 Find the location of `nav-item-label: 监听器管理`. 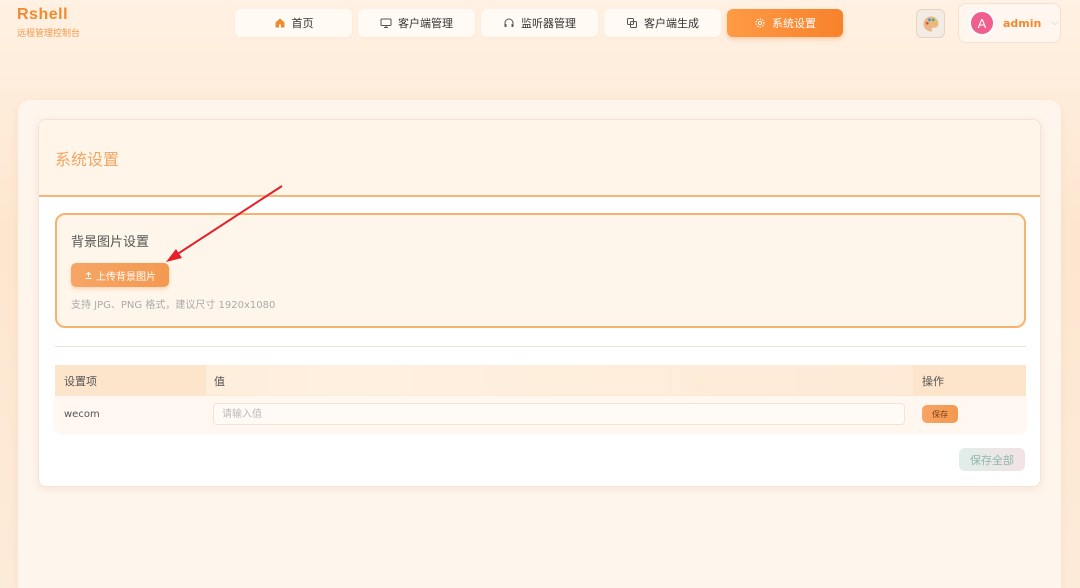

nav-item-label: 监听器管理 is located at coordinates (548, 23).